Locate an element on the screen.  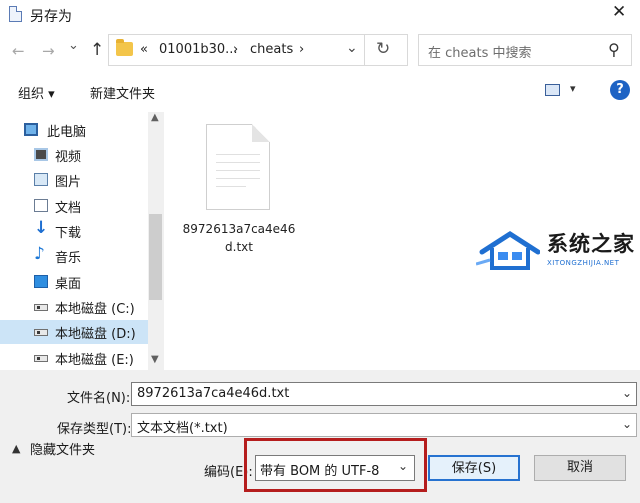
filename-input-value: 8972613a7ca4e46d.txt is located at coordinates (213, 393).